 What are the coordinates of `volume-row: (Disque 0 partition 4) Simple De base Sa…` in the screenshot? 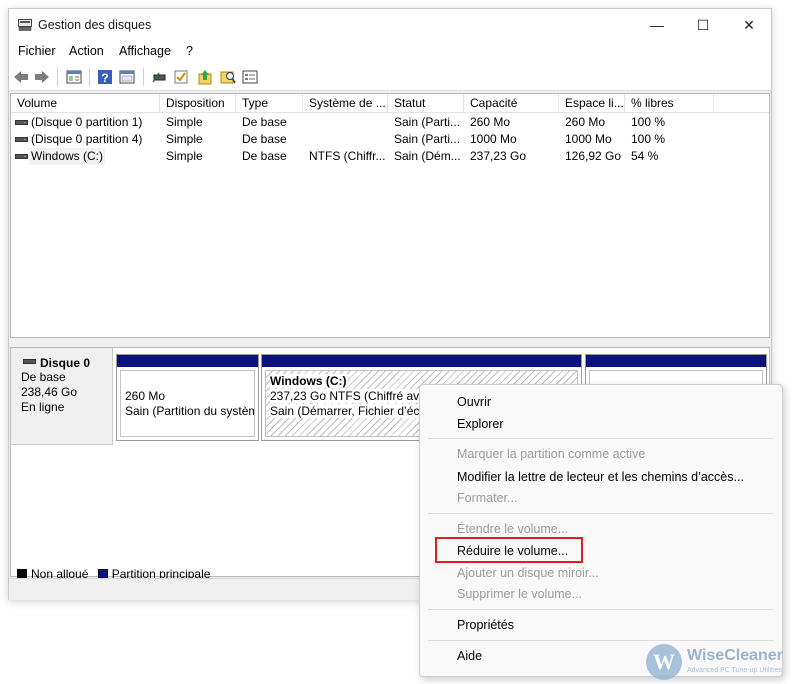 It's located at (390, 139).